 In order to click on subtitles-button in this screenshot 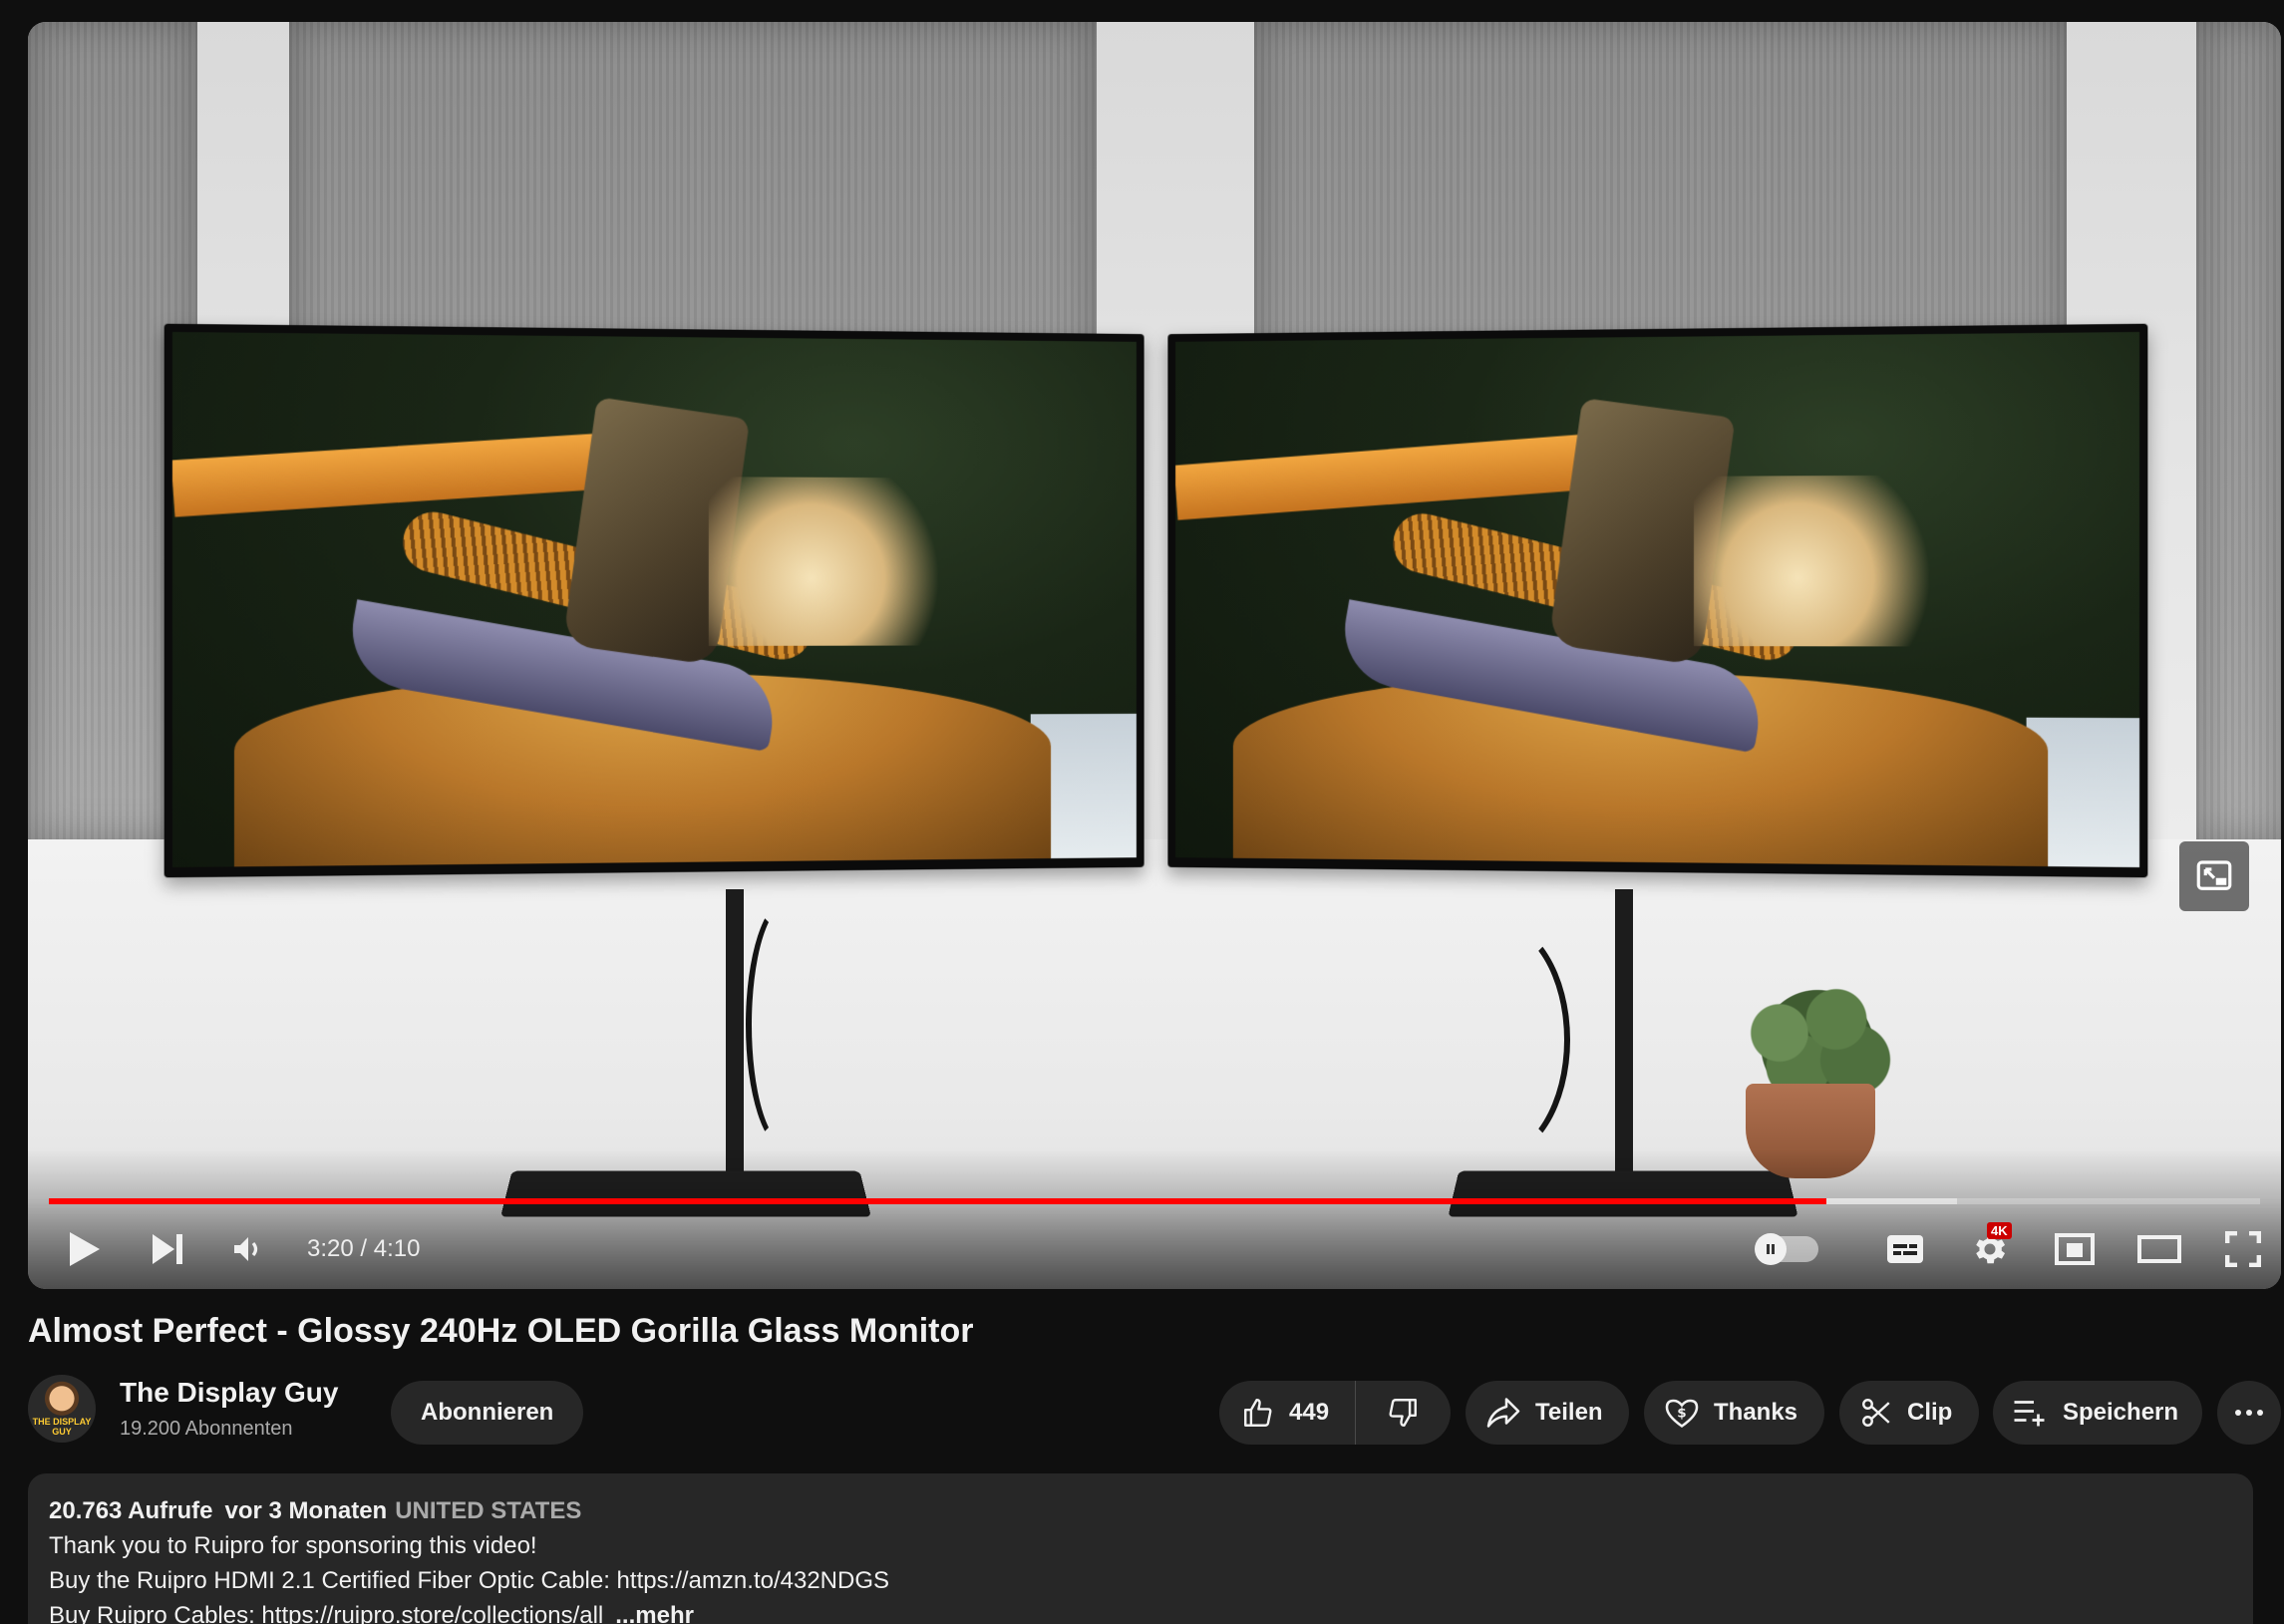, I will do `click(1905, 1249)`.